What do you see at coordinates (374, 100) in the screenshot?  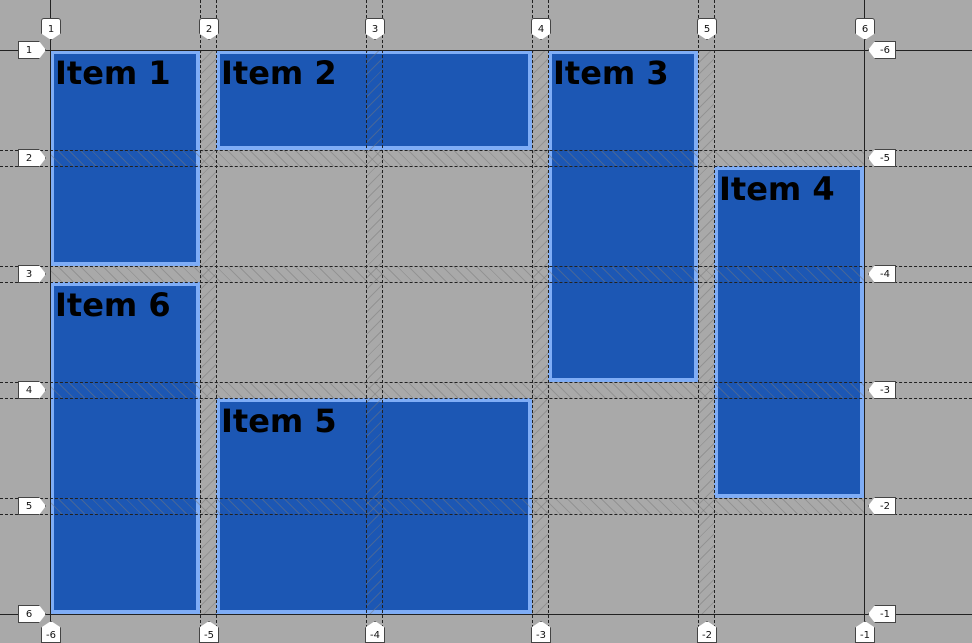 I see `grid-item-2: Item 2` at bounding box center [374, 100].